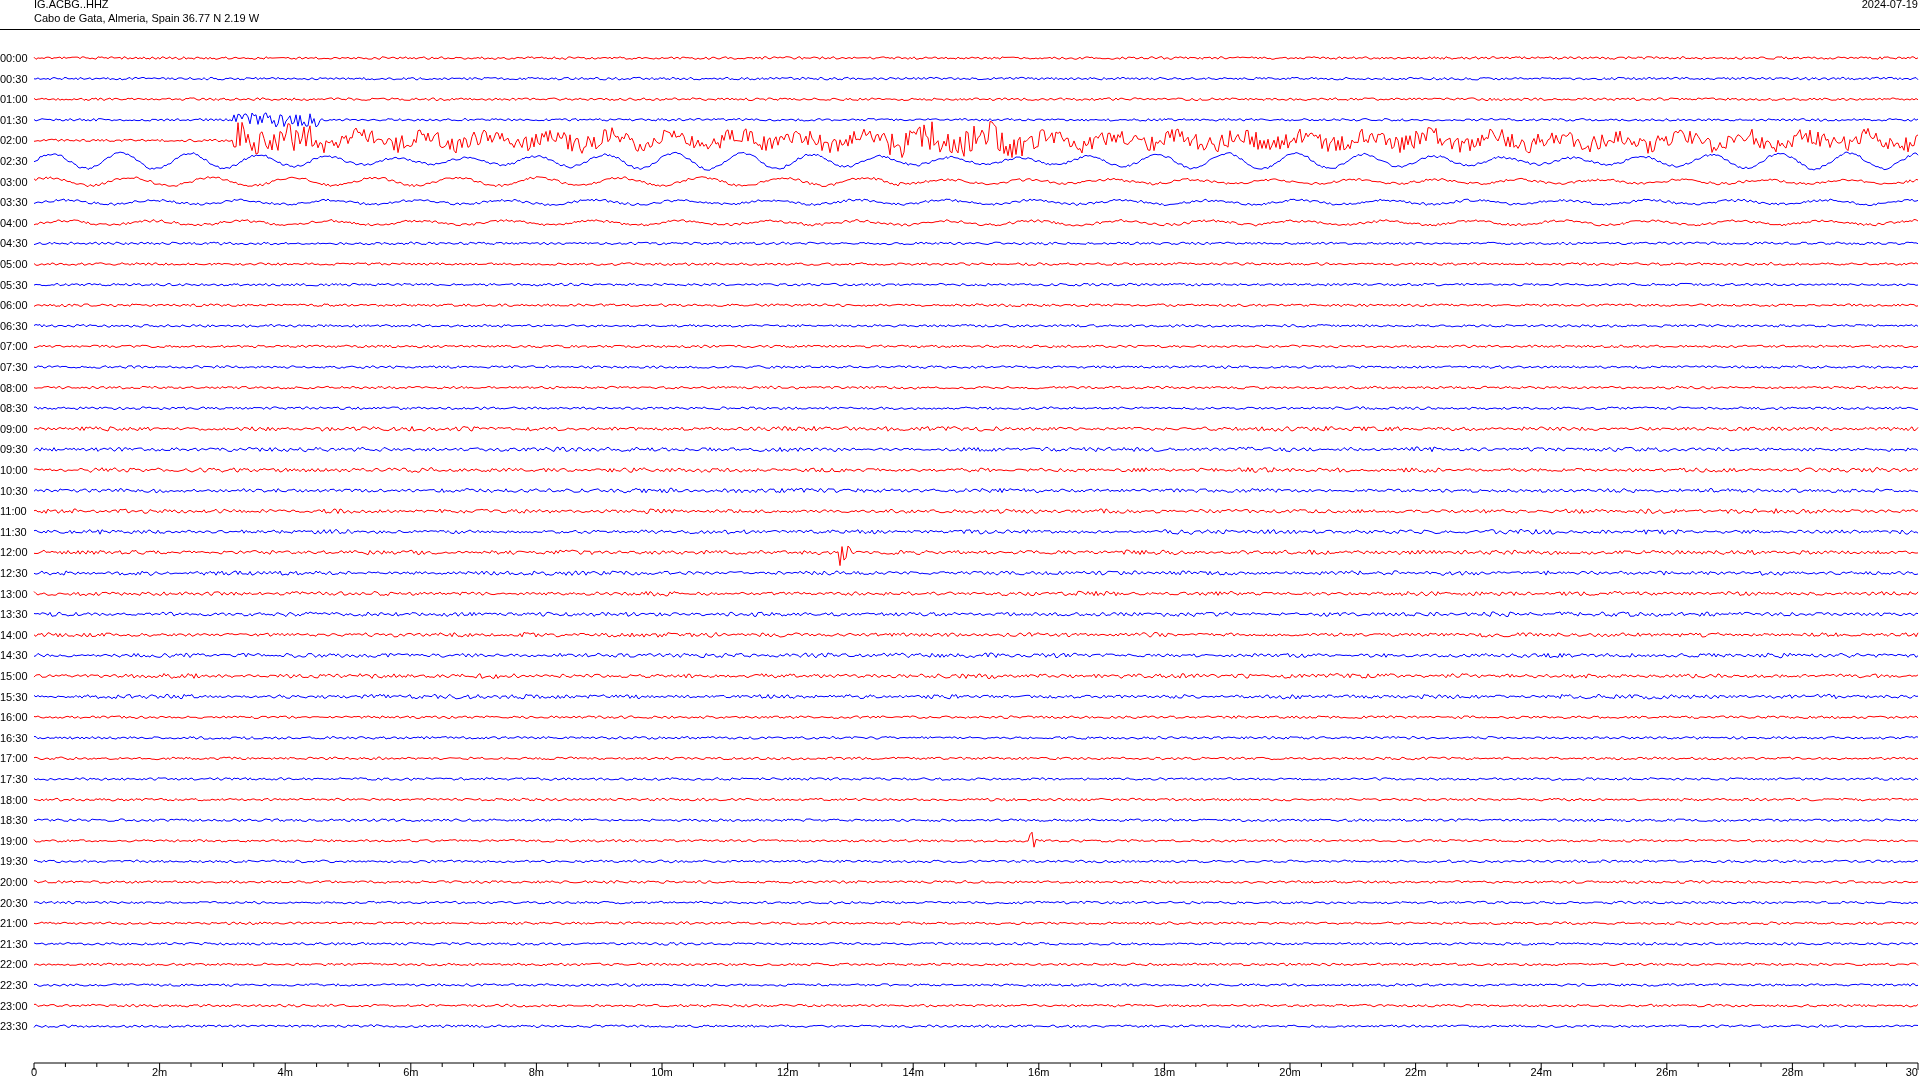 Image resolution: width=1920 pixels, height=1080 pixels. I want to click on axis-label: 30, so click(1911, 1072).